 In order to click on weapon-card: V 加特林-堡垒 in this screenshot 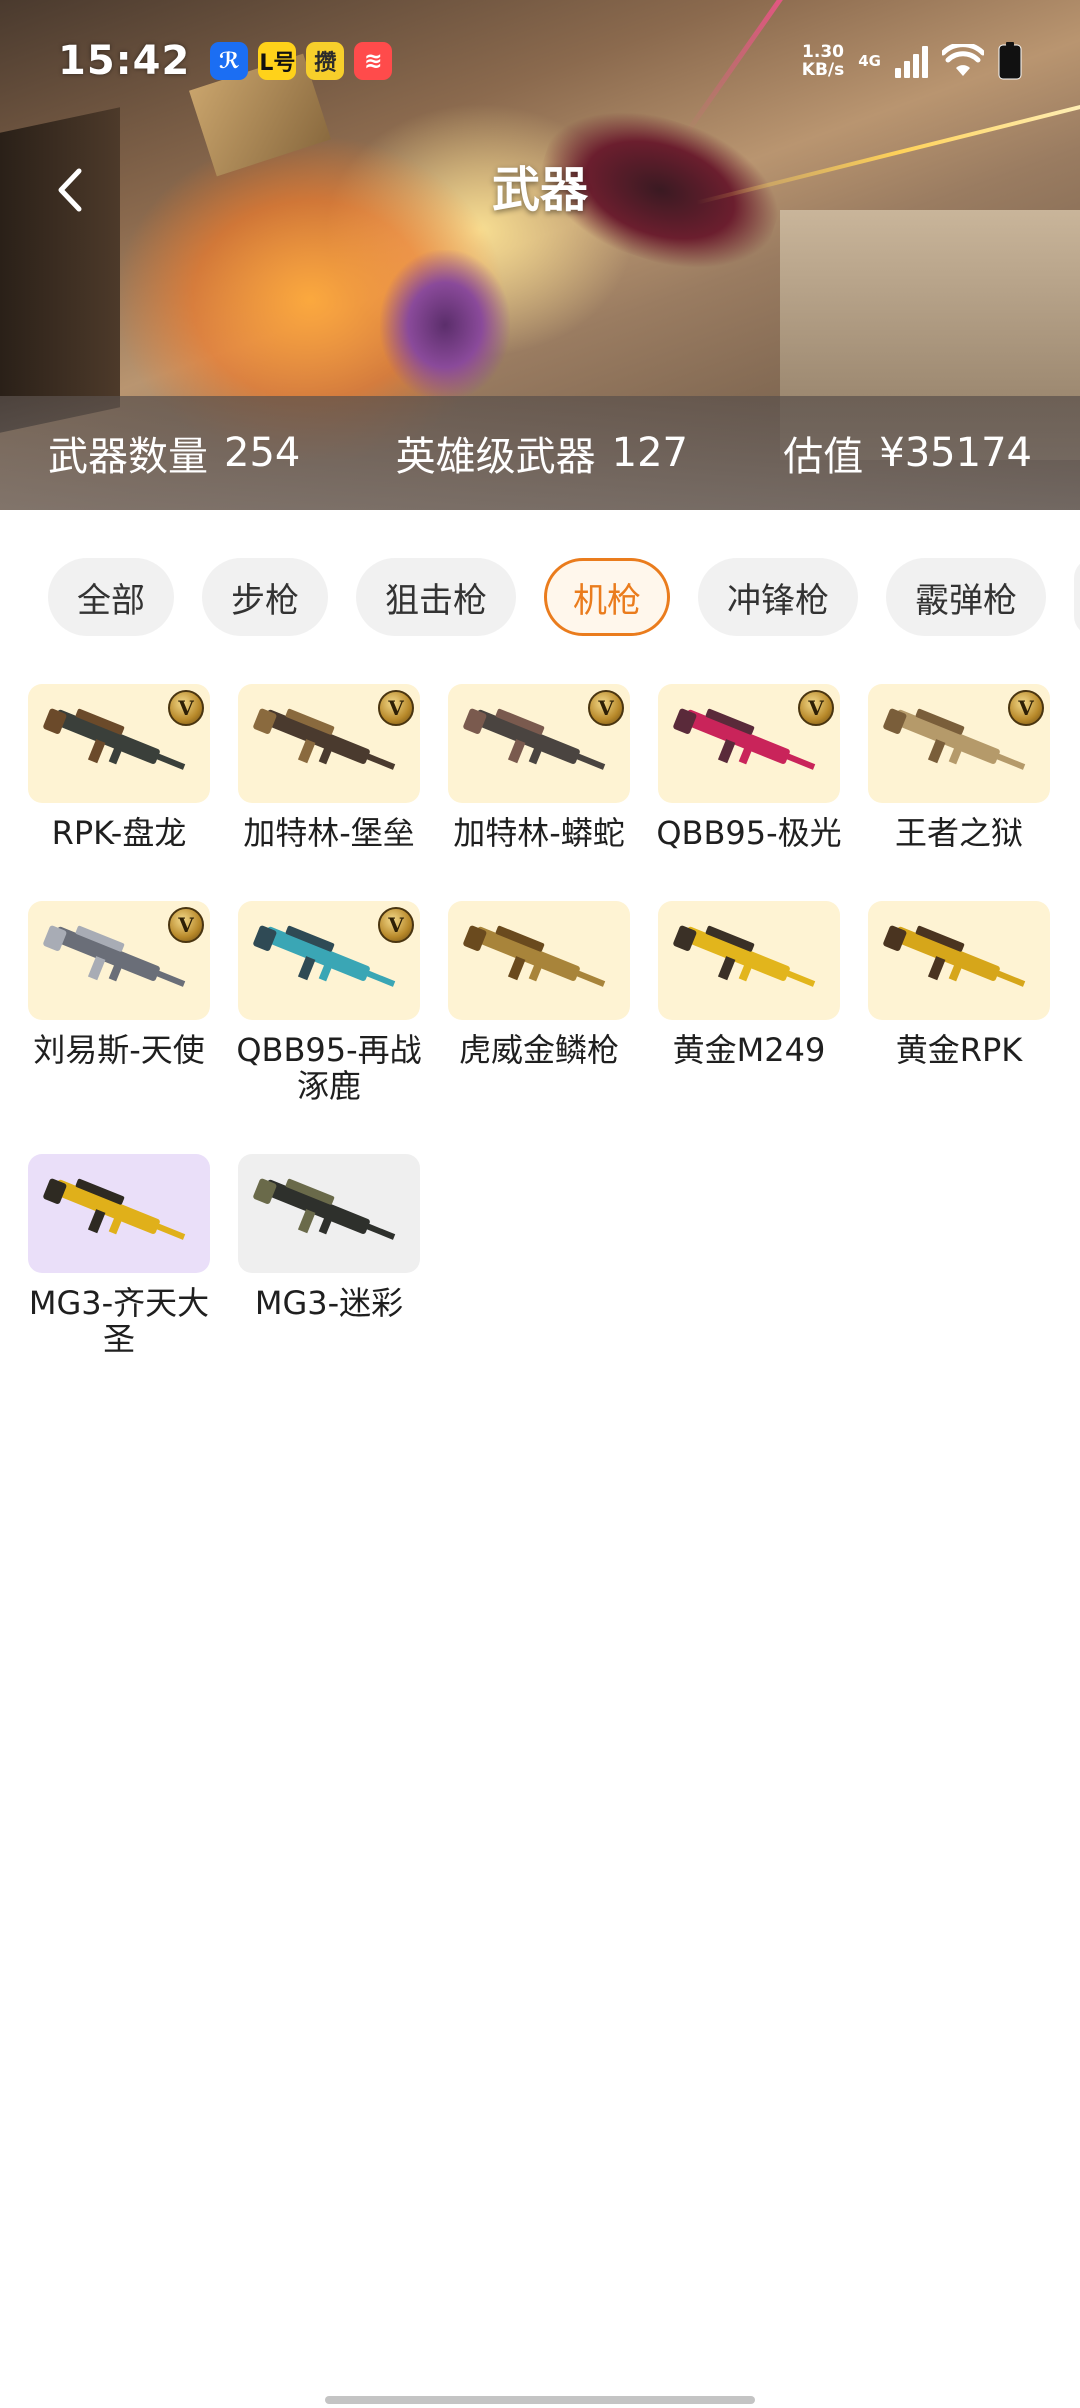, I will do `click(329, 767)`.